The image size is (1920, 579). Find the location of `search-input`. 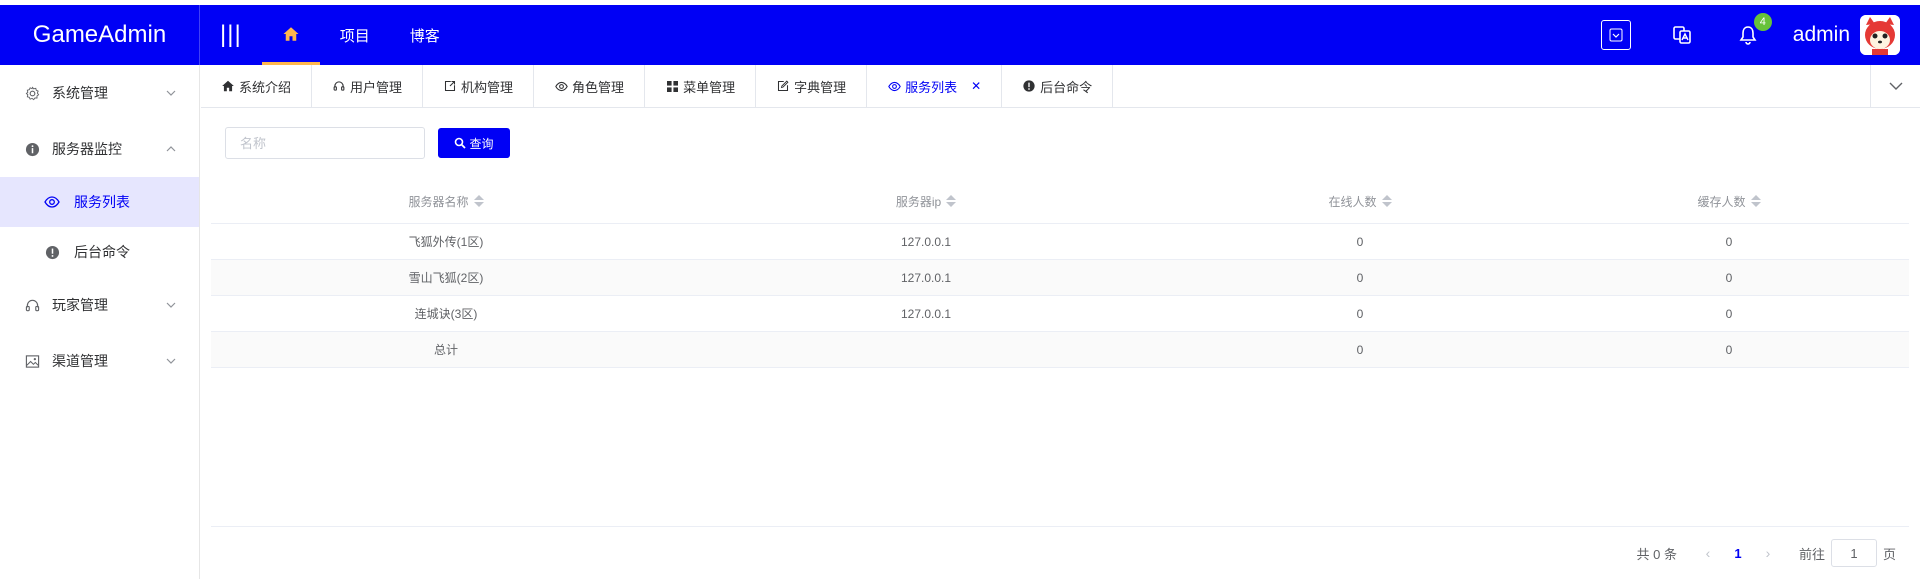

search-input is located at coordinates (325, 143).